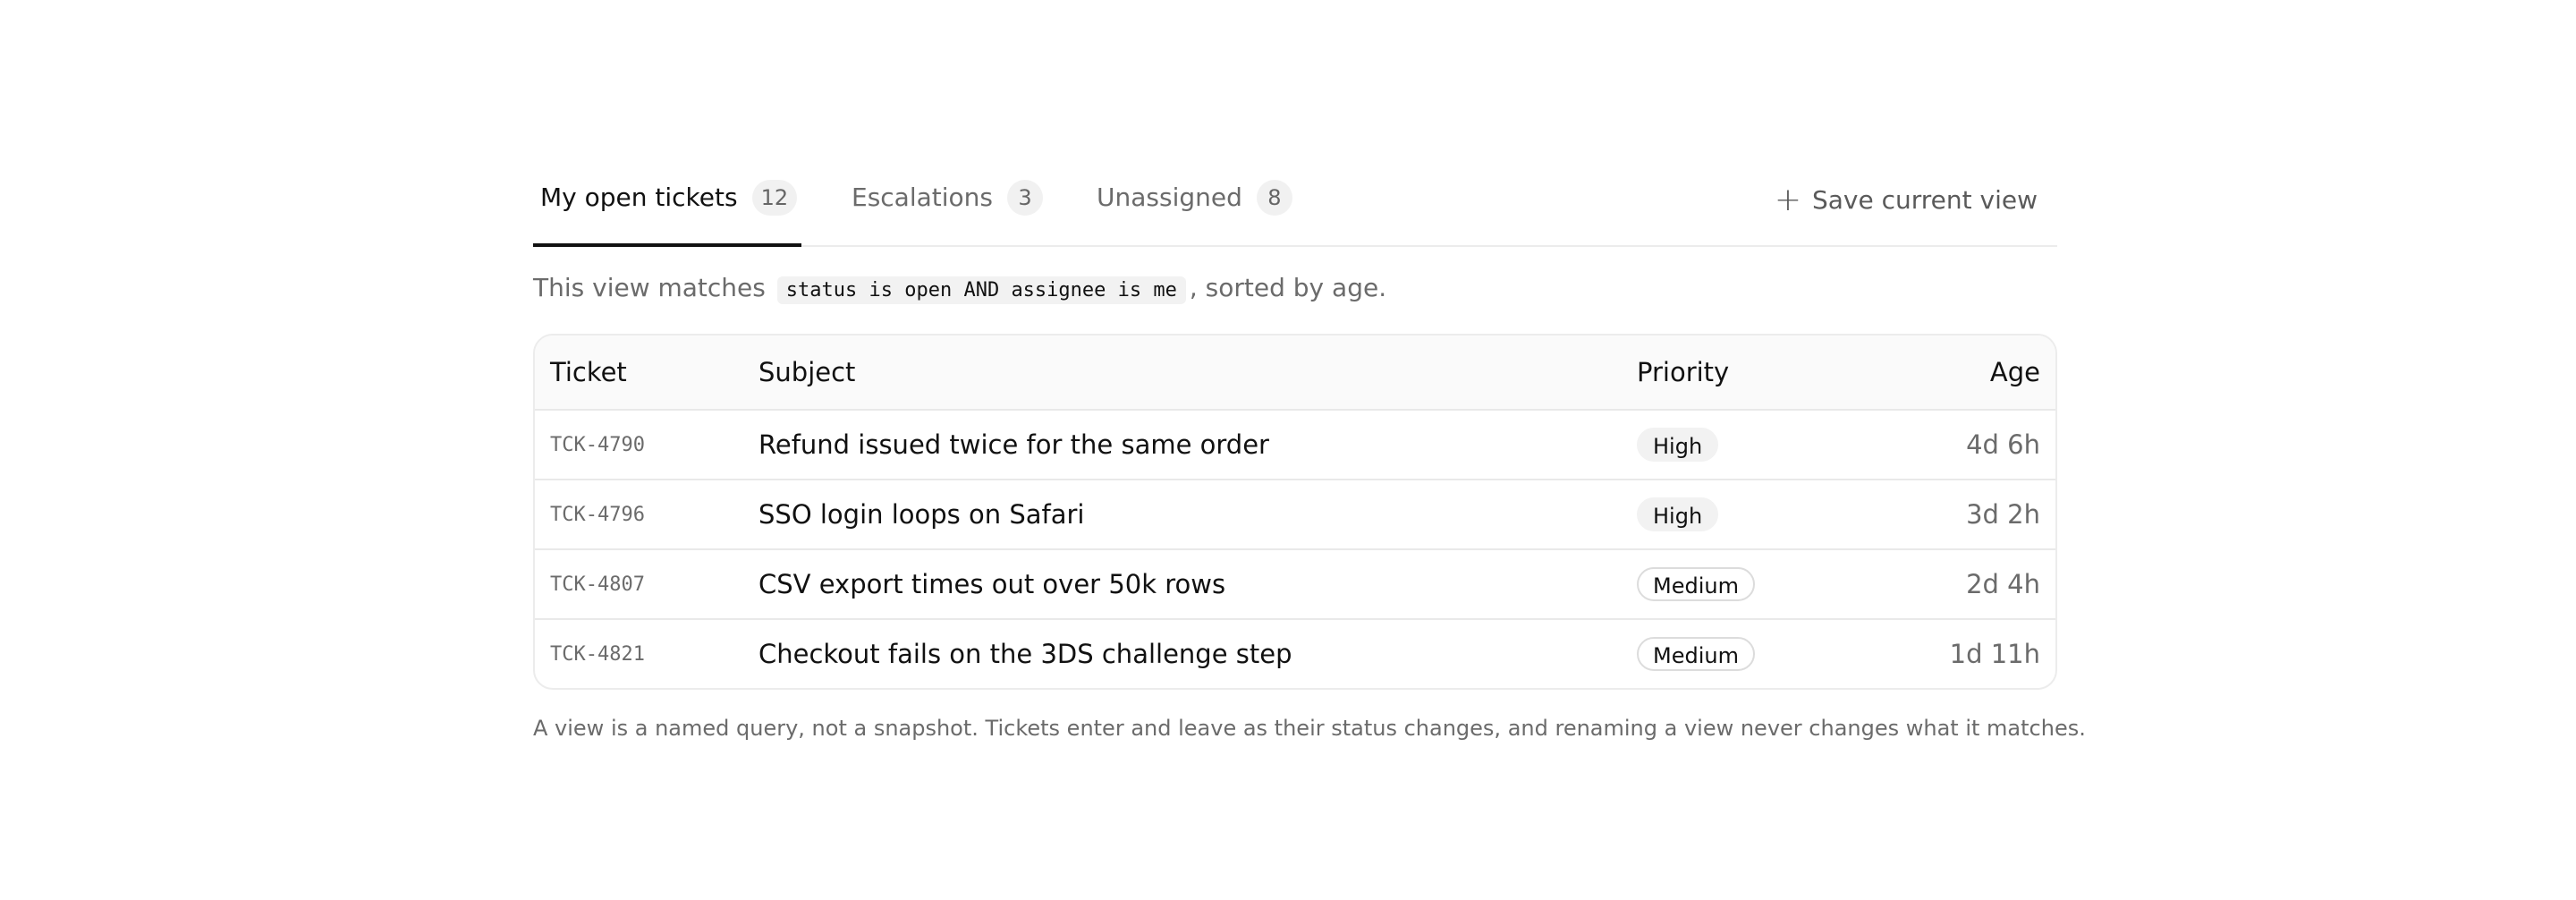  Describe the element at coordinates (1787, 200) in the screenshot. I see `plus-icon: +` at that location.